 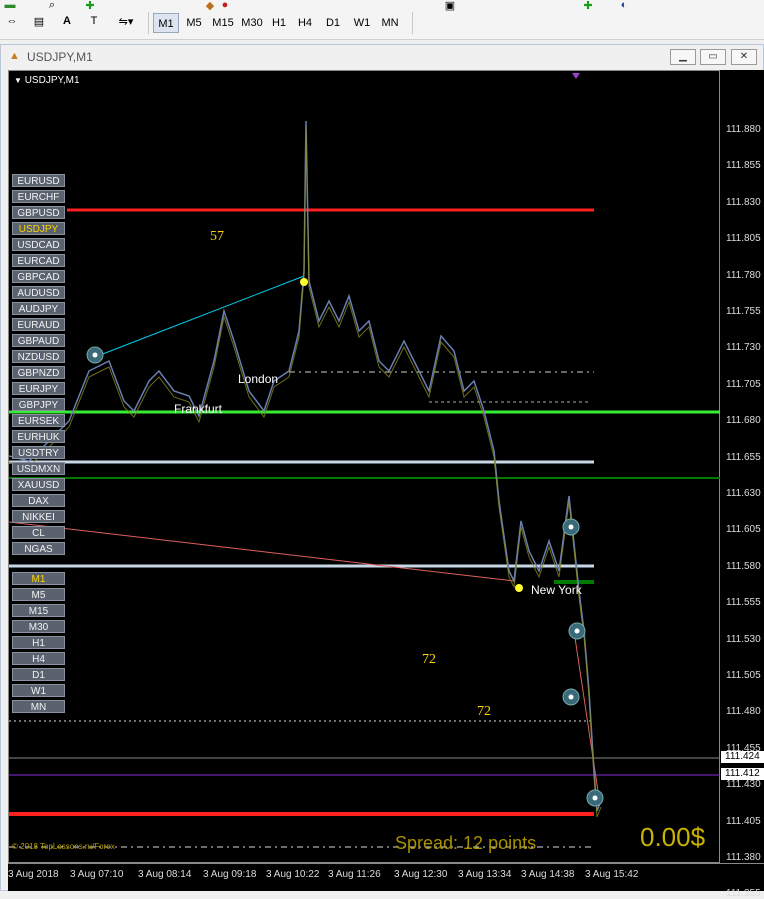 What do you see at coordinates (624, 5) in the screenshot?
I see `circle-icon: ◐` at bounding box center [624, 5].